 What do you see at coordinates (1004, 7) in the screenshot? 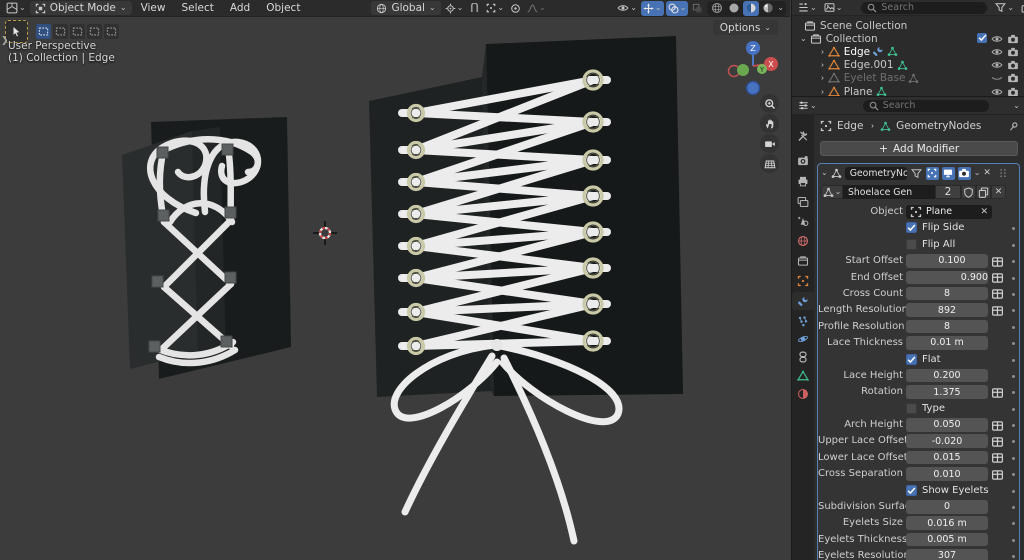
I see `outliner-filter-dropdown: ⌄` at bounding box center [1004, 7].